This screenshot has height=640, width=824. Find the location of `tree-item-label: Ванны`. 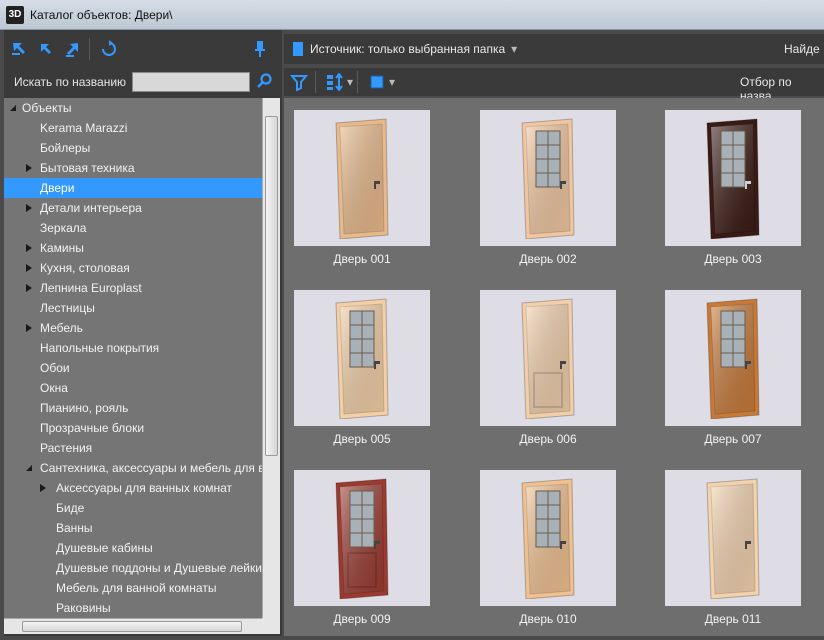

tree-item-label: Ванны is located at coordinates (74, 528).